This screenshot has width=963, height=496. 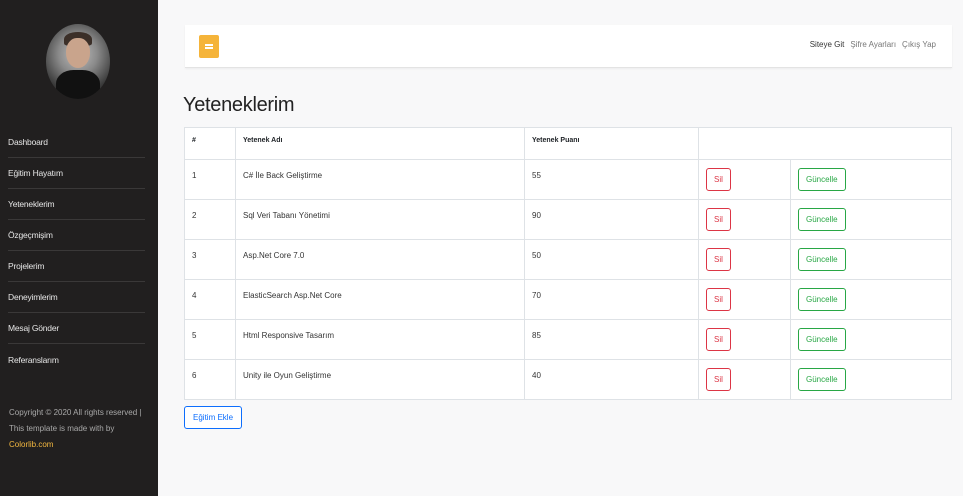 What do you see at coordinates (213, 417) in the screenshot?
I see `add-education-button: Eğitim Ekle` at bounding box center [213, 417].